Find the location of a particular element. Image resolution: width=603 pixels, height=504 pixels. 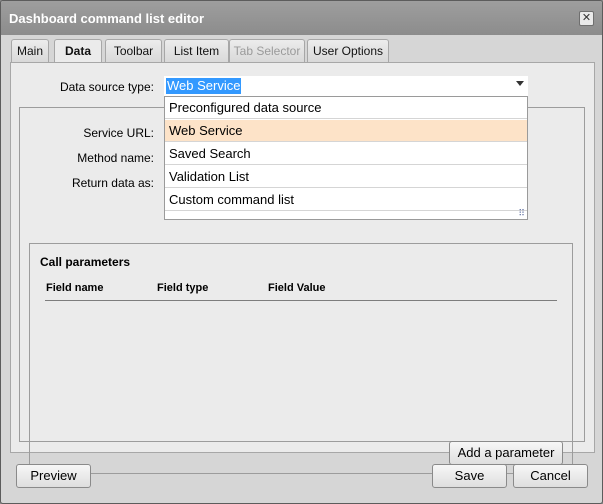

resize-grip-icon: ⠿ is located at coordinates (521, 213).